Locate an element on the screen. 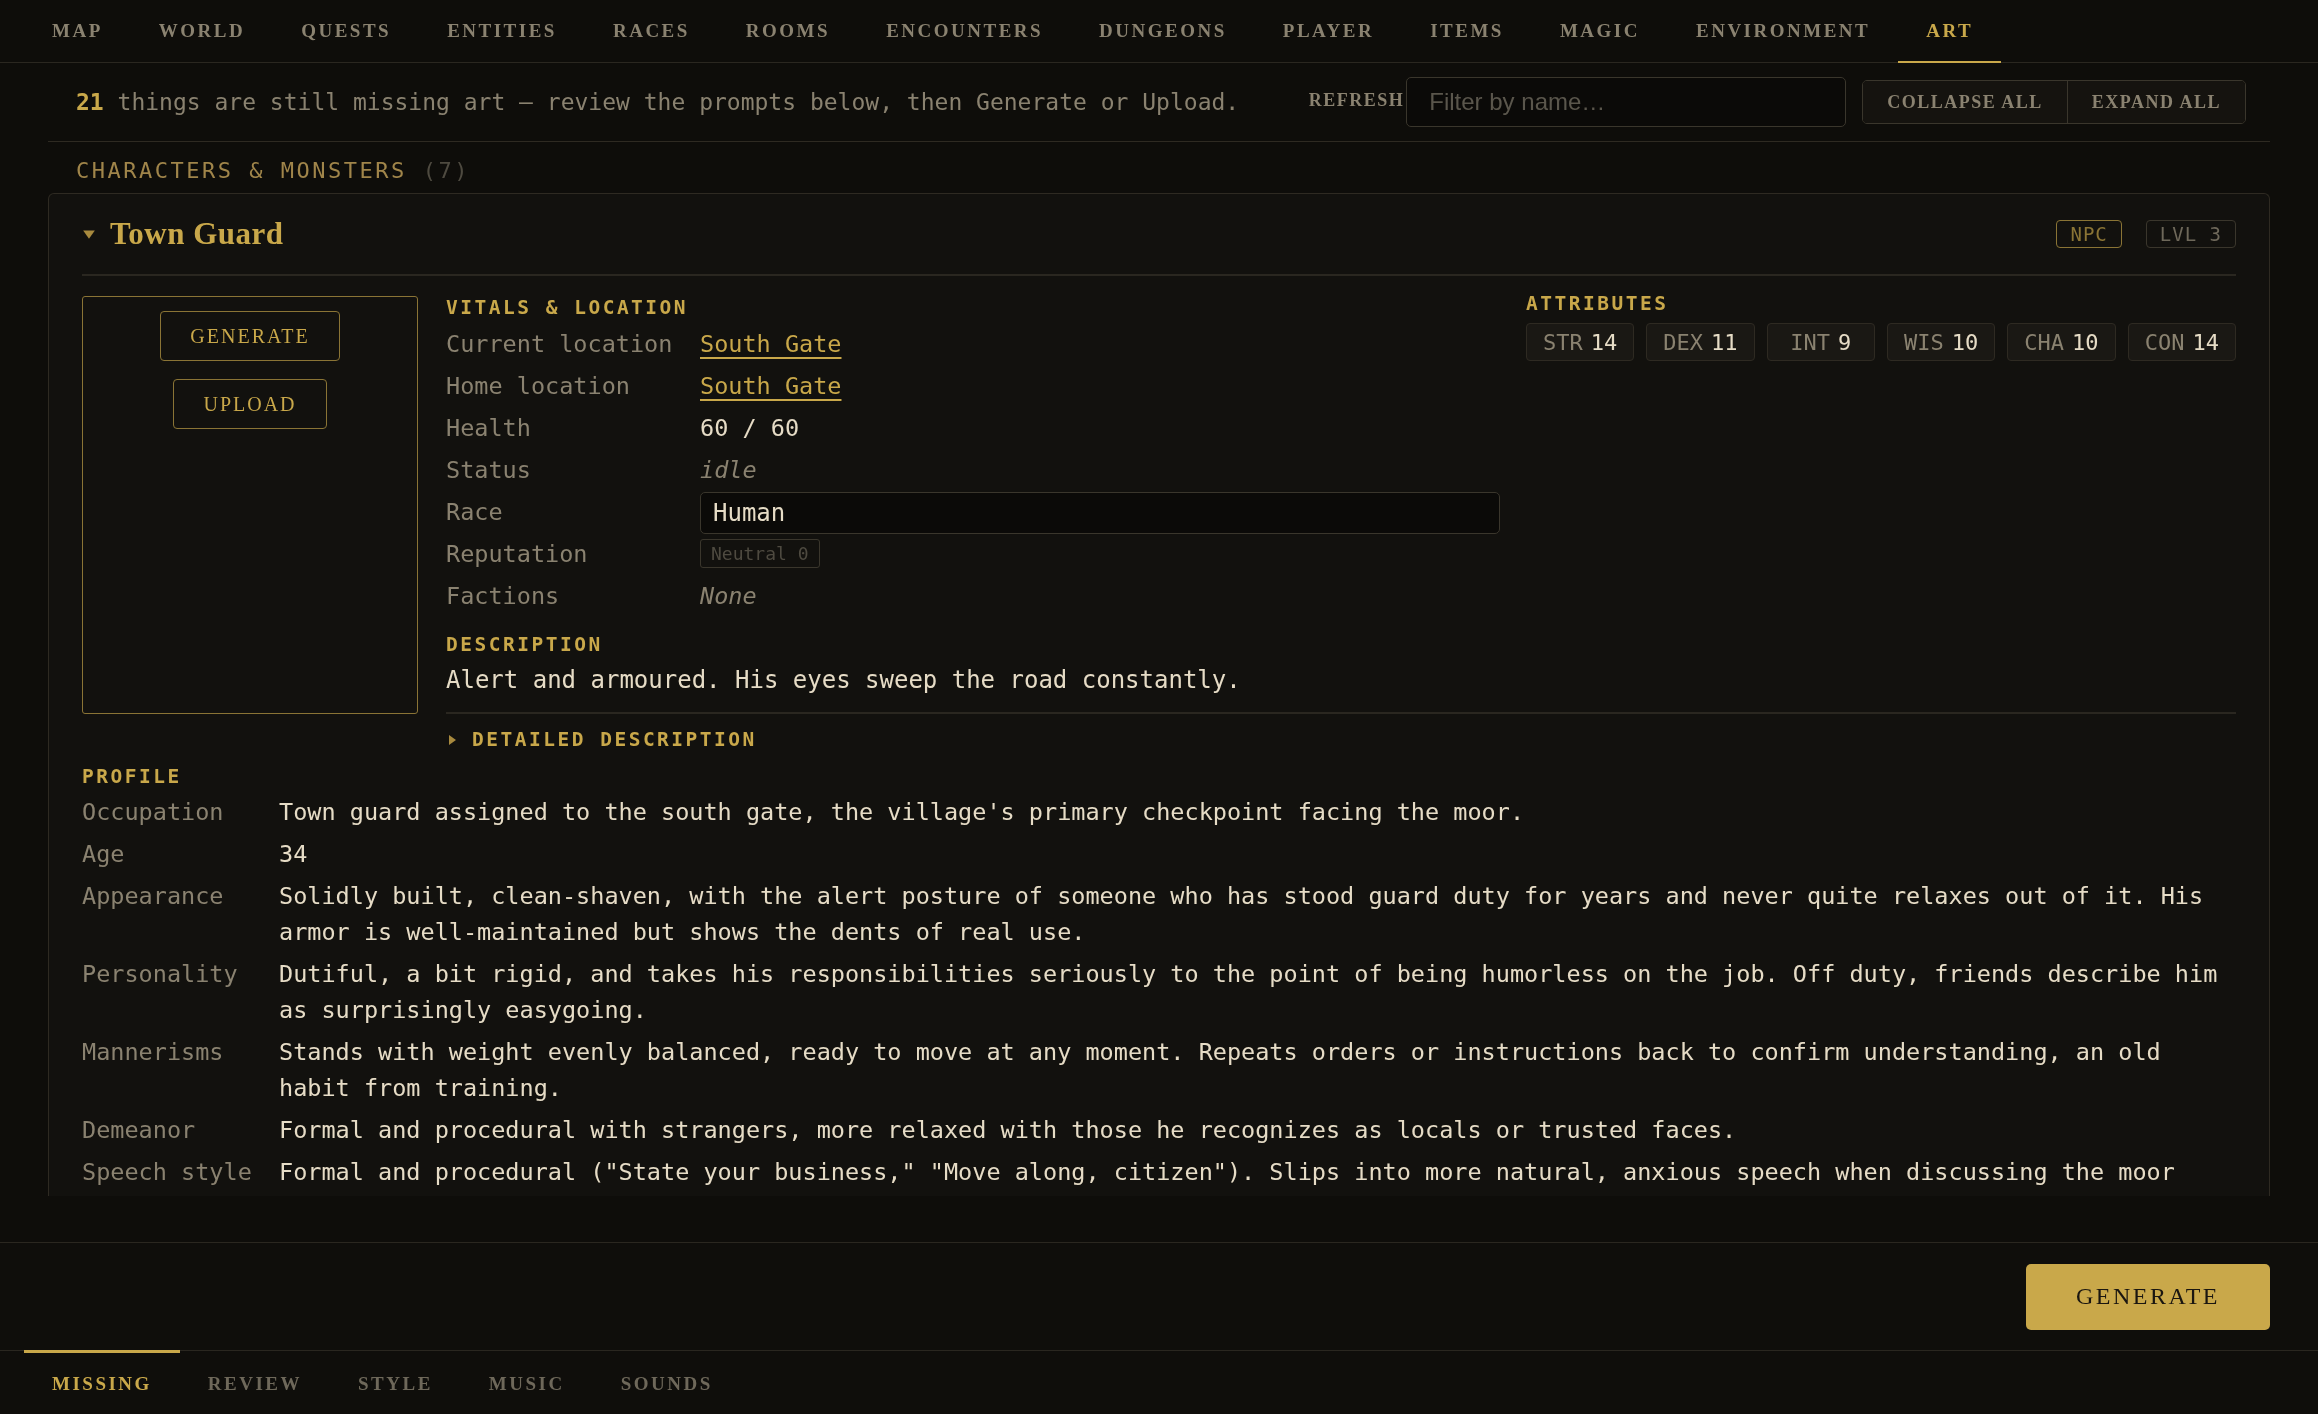 The height and width of the screenshot is (1414, 2318). field-label: Status is located at coordinates (489, 470).